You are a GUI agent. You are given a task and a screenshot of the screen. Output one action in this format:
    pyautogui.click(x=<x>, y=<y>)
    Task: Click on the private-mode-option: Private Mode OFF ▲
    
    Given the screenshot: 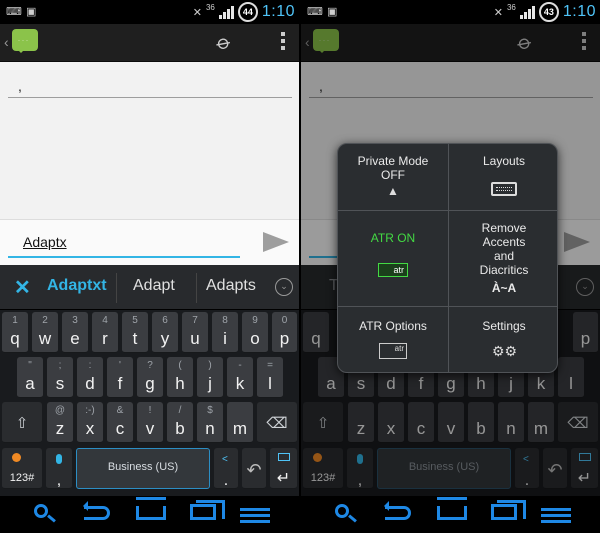 What is the action you would take?
    pyautogui.click(x=393, y=177)
    